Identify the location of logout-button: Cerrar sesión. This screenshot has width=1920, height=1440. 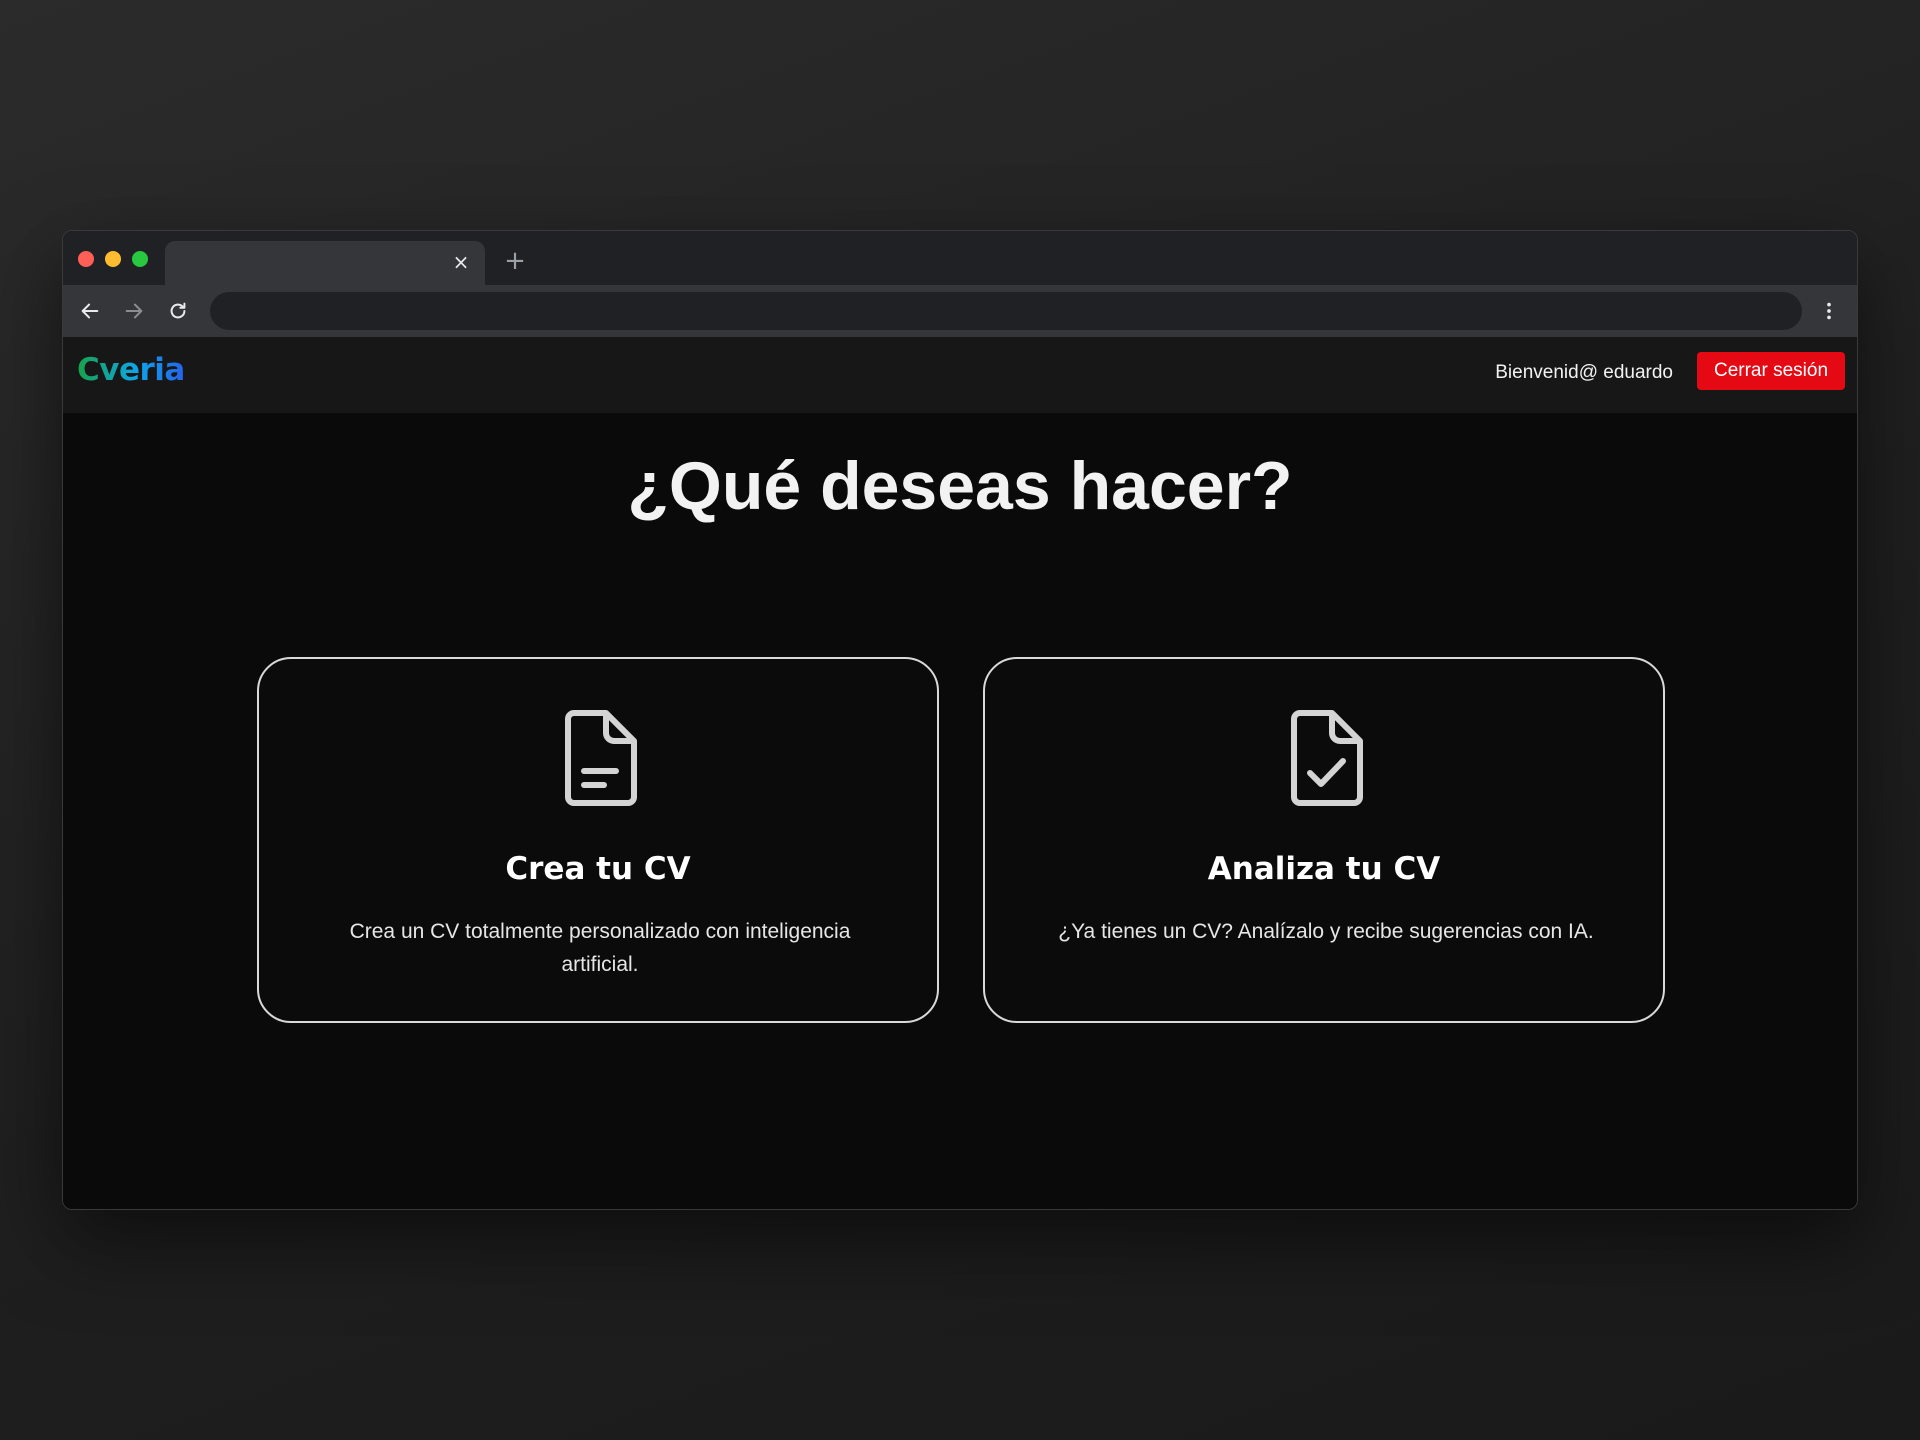
(1771, 371).